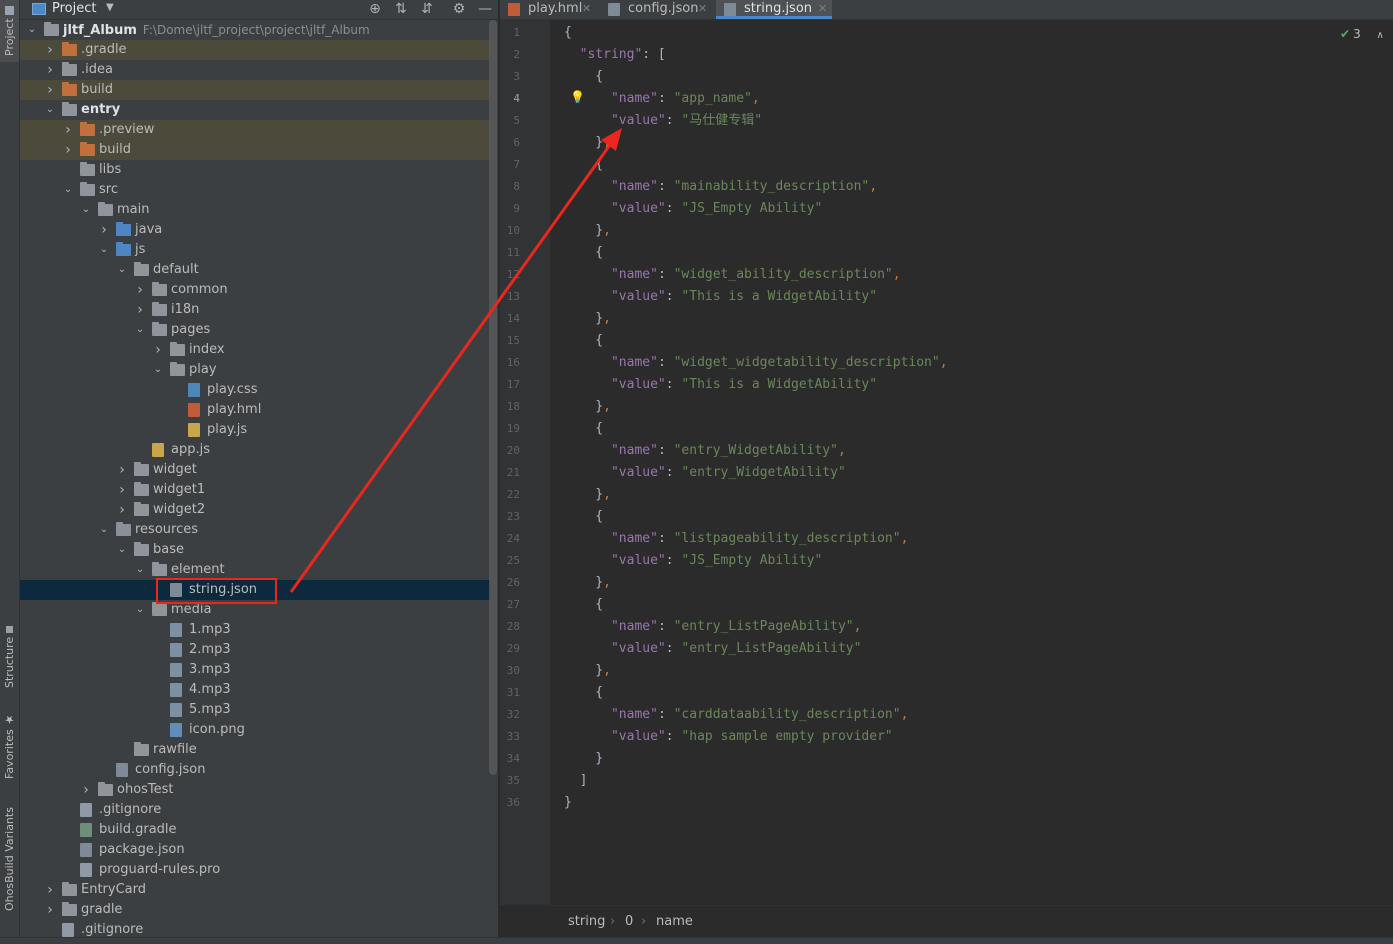  I want to click on tree-row: › widget, so click(255, 470).